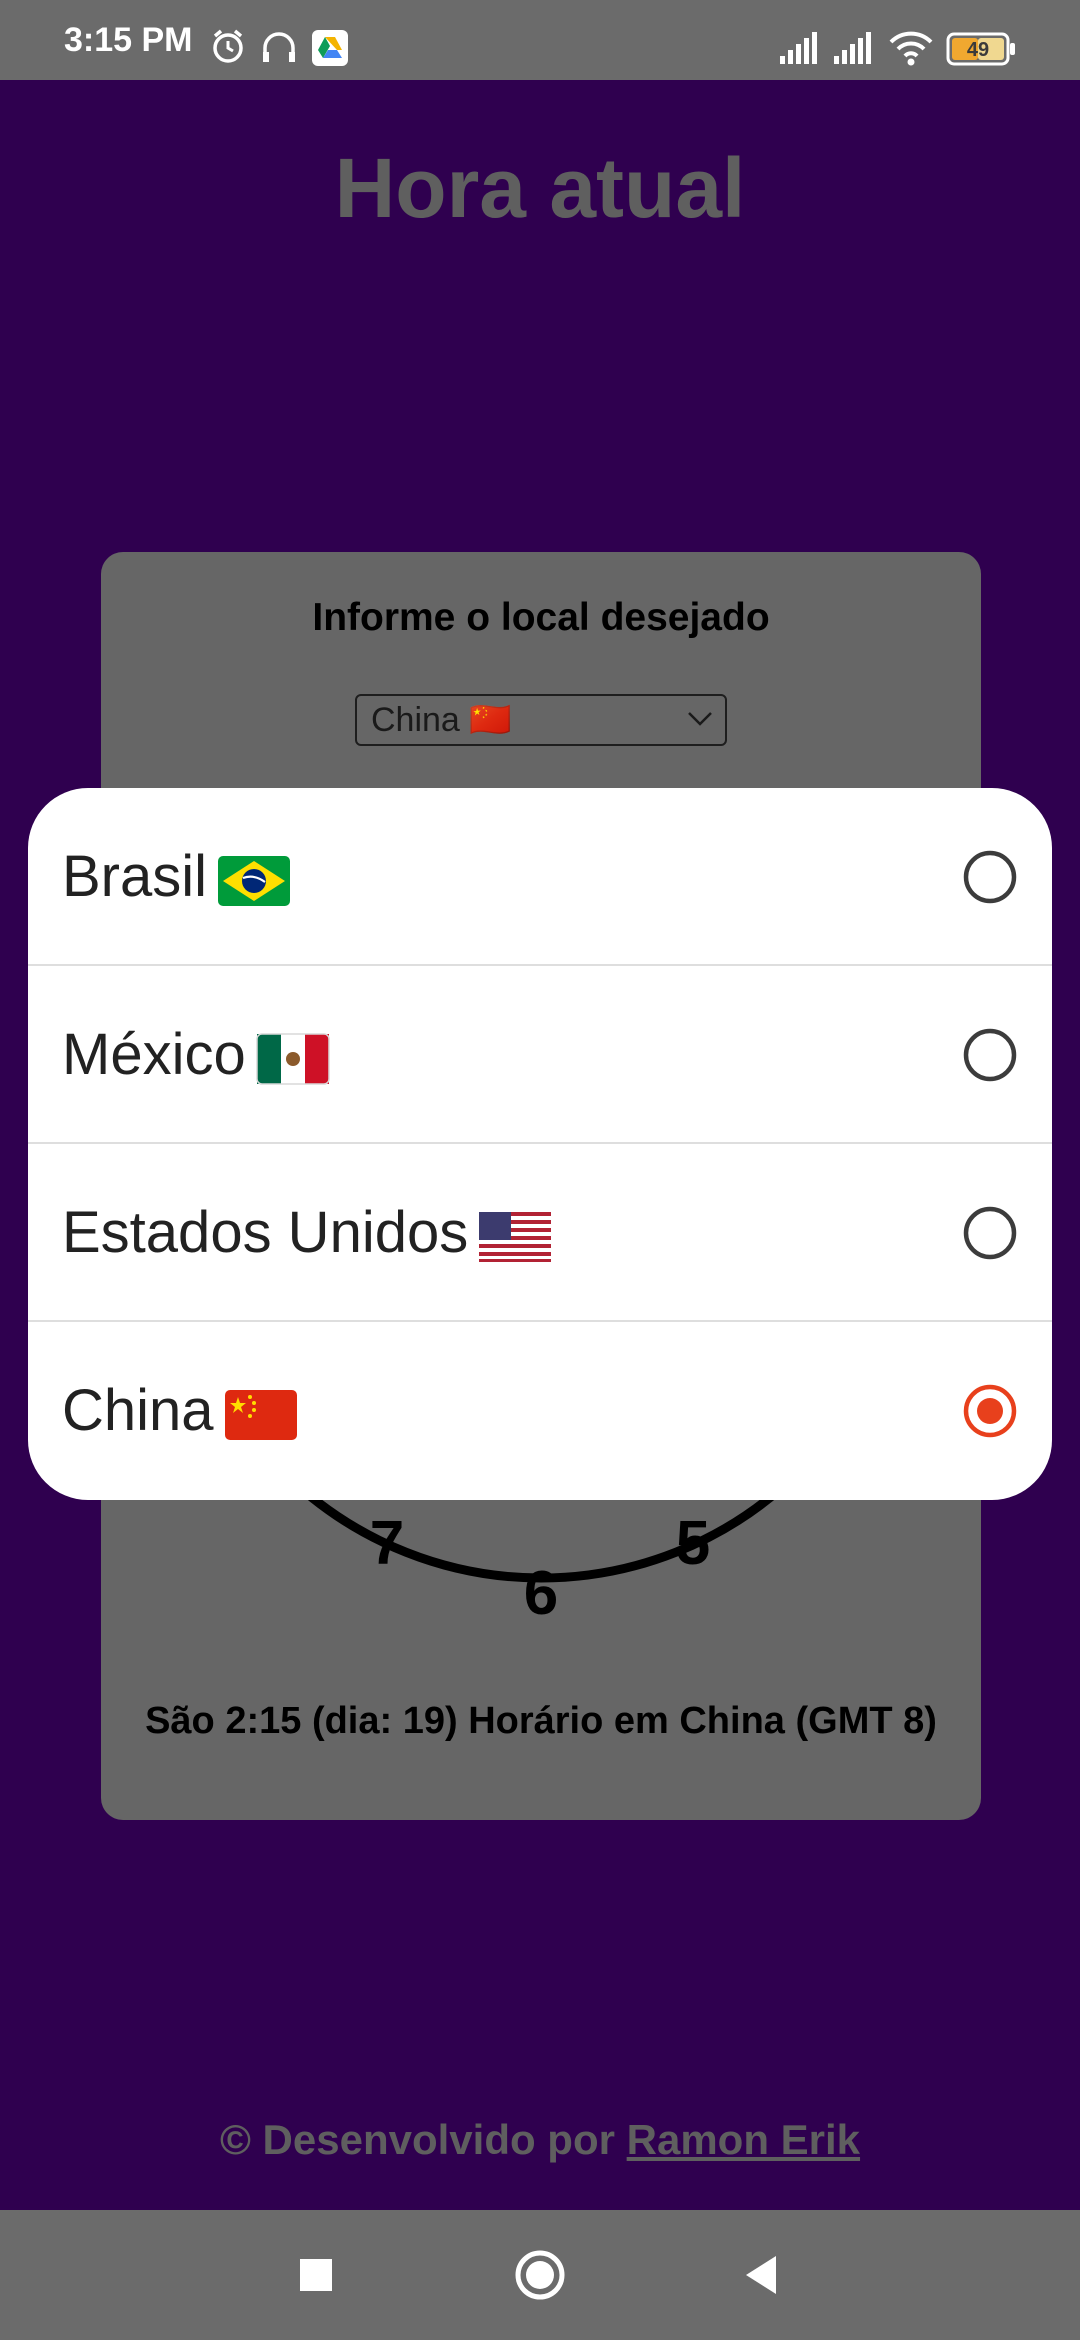 The image size is (1080, 2340). I want to click on mexico-flag-icon, so click(292, 1058).